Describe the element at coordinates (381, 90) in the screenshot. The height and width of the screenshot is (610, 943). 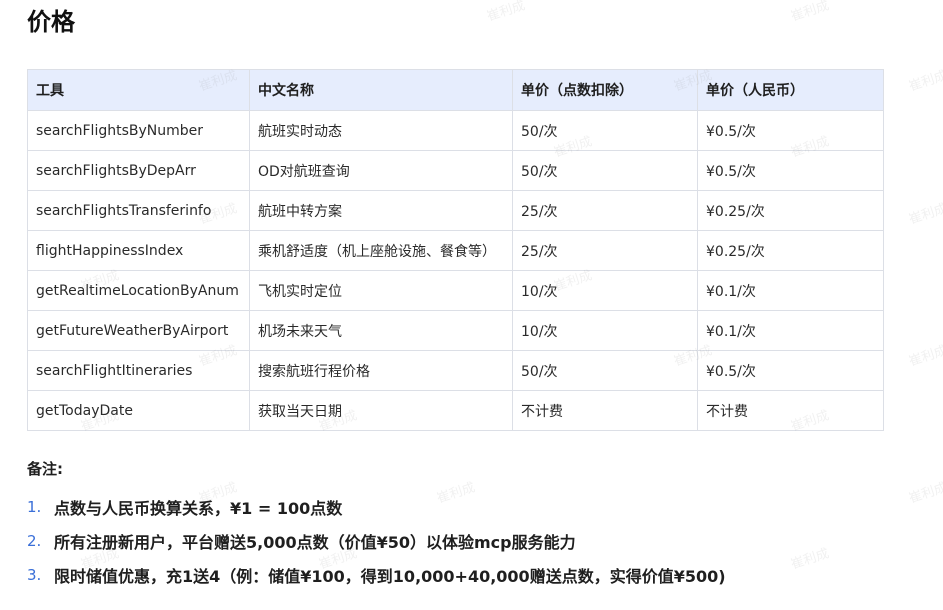
I see `column-header-chinese-name: 中文名称` at that location.